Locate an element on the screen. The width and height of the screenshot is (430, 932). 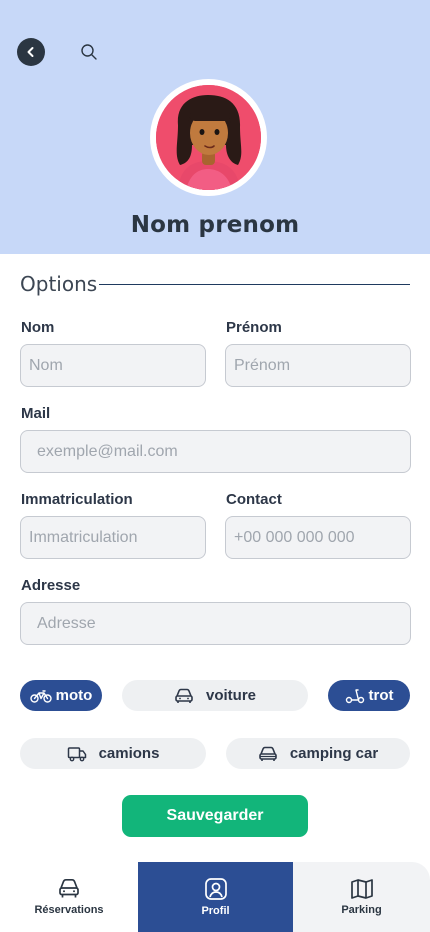
truck-icon is located at coordinates (76, 753).